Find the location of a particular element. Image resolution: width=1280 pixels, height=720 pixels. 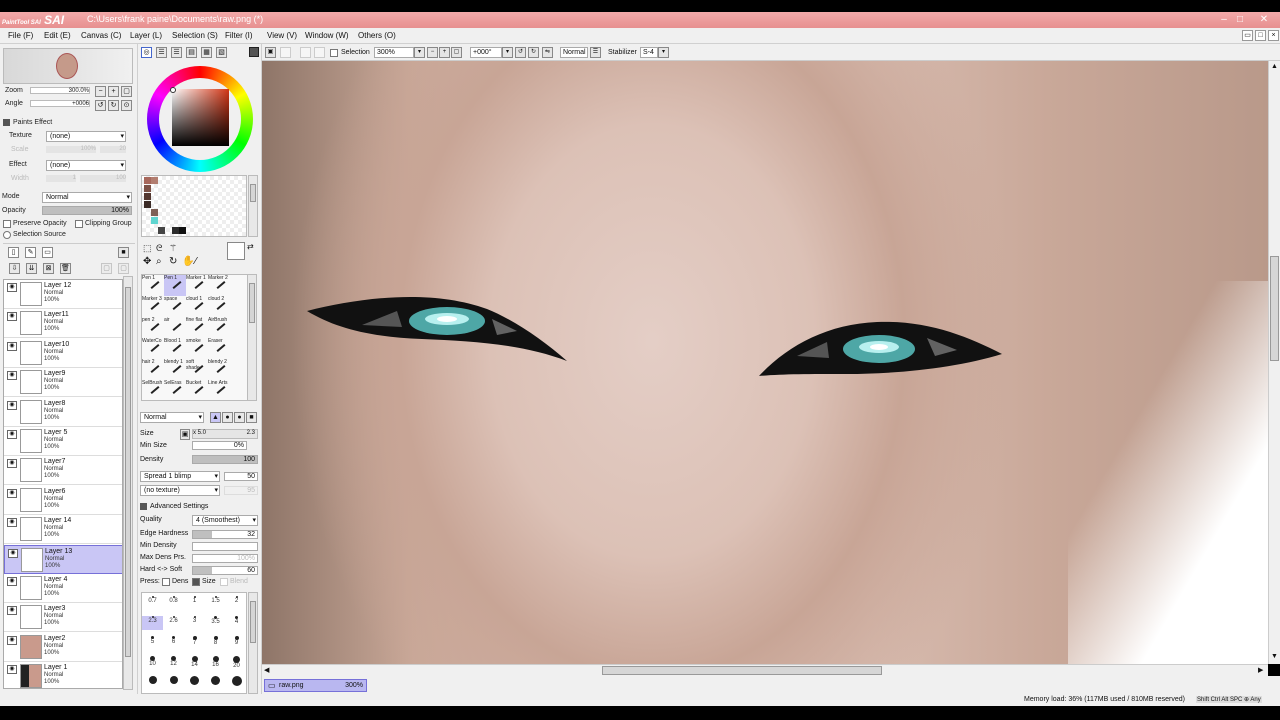

menu-selection: Selection (S) is located at coordinates (195, 35).